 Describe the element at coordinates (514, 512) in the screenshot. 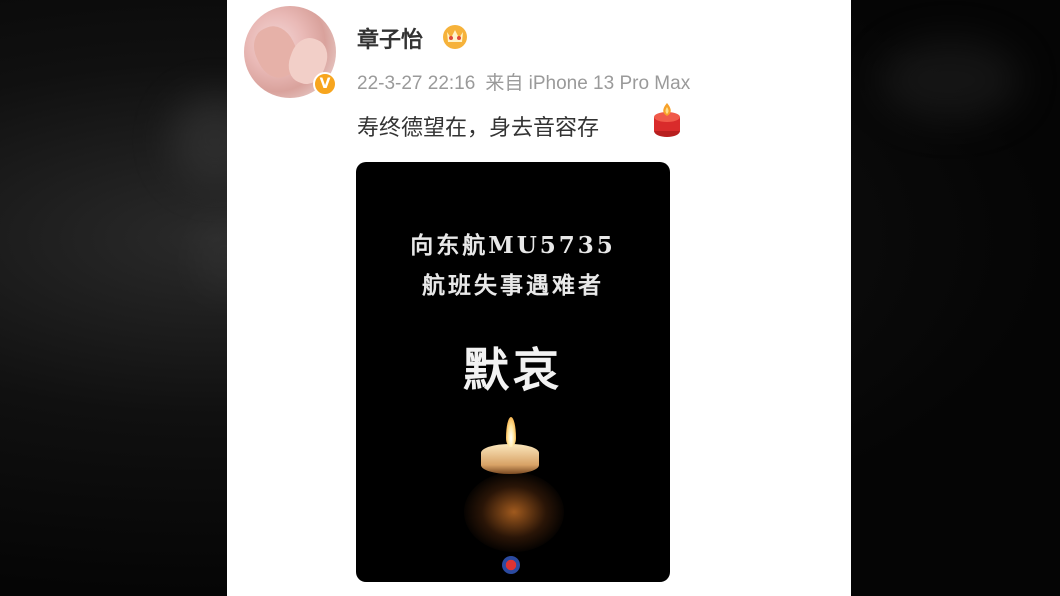

I see `candle-glow` at that location.